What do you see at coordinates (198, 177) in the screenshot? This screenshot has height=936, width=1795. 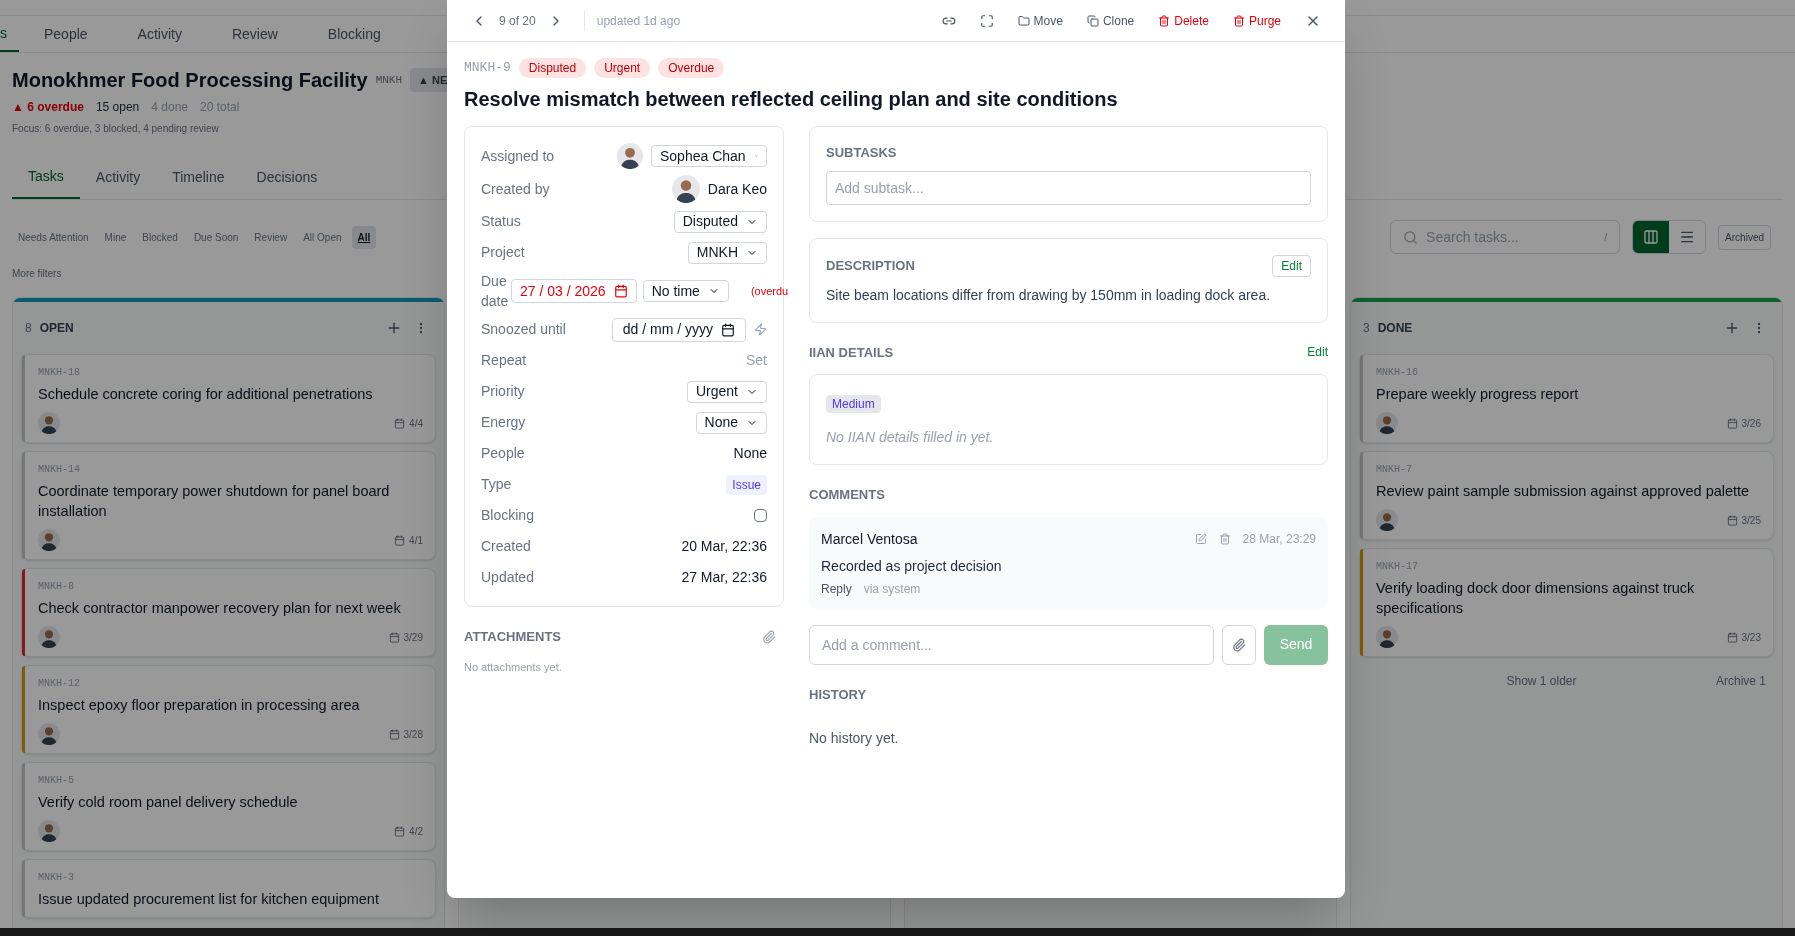 I see `view-tab: Timeline` at bounding box center [198, 177].